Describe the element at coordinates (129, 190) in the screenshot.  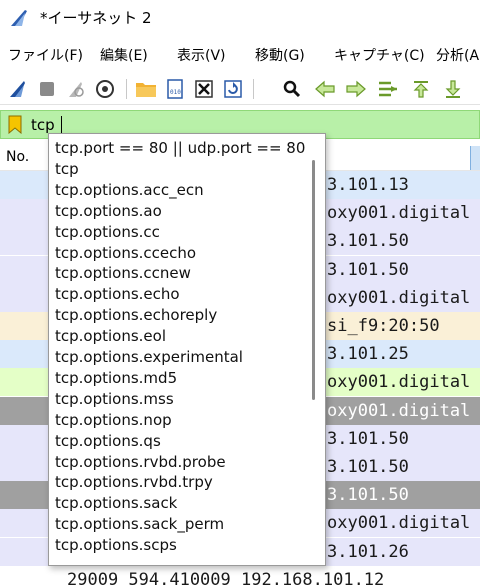
I see `autocomplete-item: tcp.options.acc_ecn` at that location.